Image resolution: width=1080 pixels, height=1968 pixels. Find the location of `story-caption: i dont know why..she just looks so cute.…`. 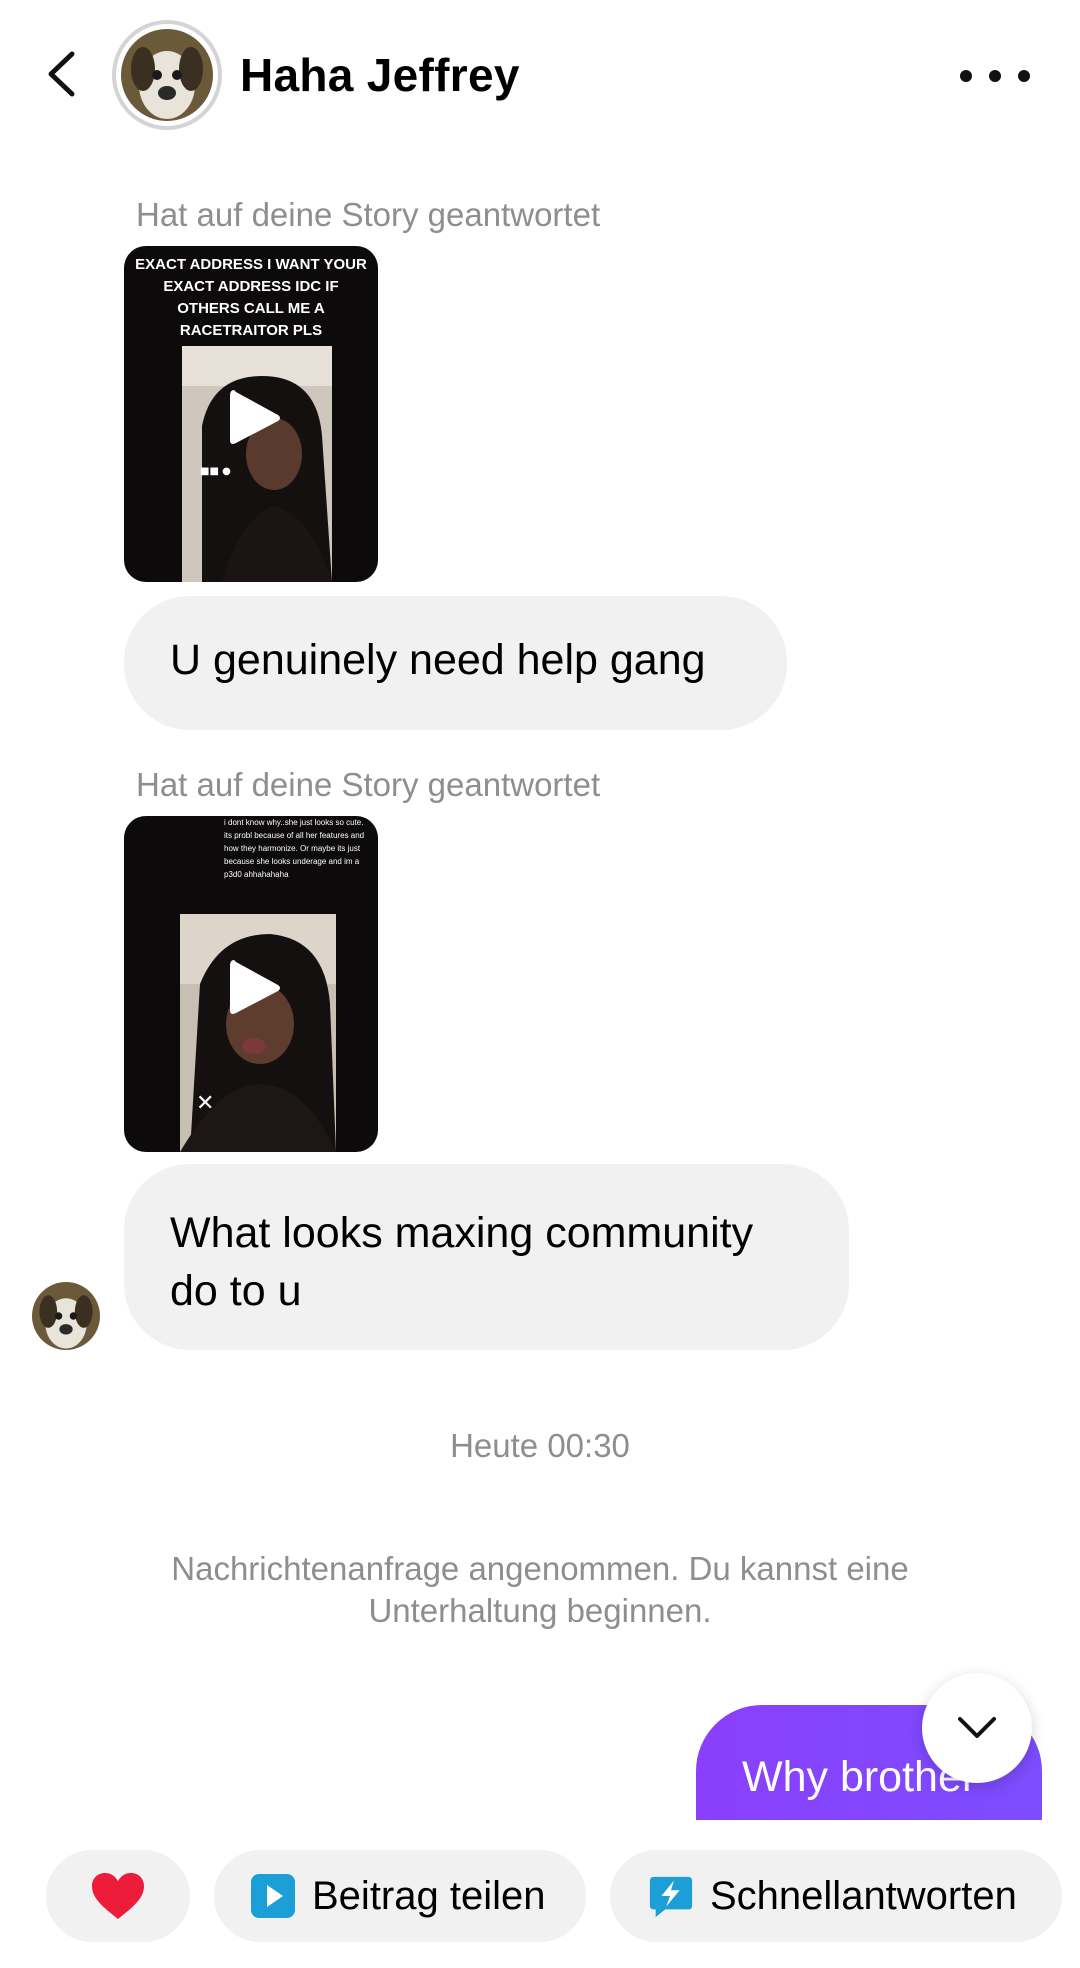

story-caption: i dont know why..she just looks so cute.… is located at coordinates (294, 848).